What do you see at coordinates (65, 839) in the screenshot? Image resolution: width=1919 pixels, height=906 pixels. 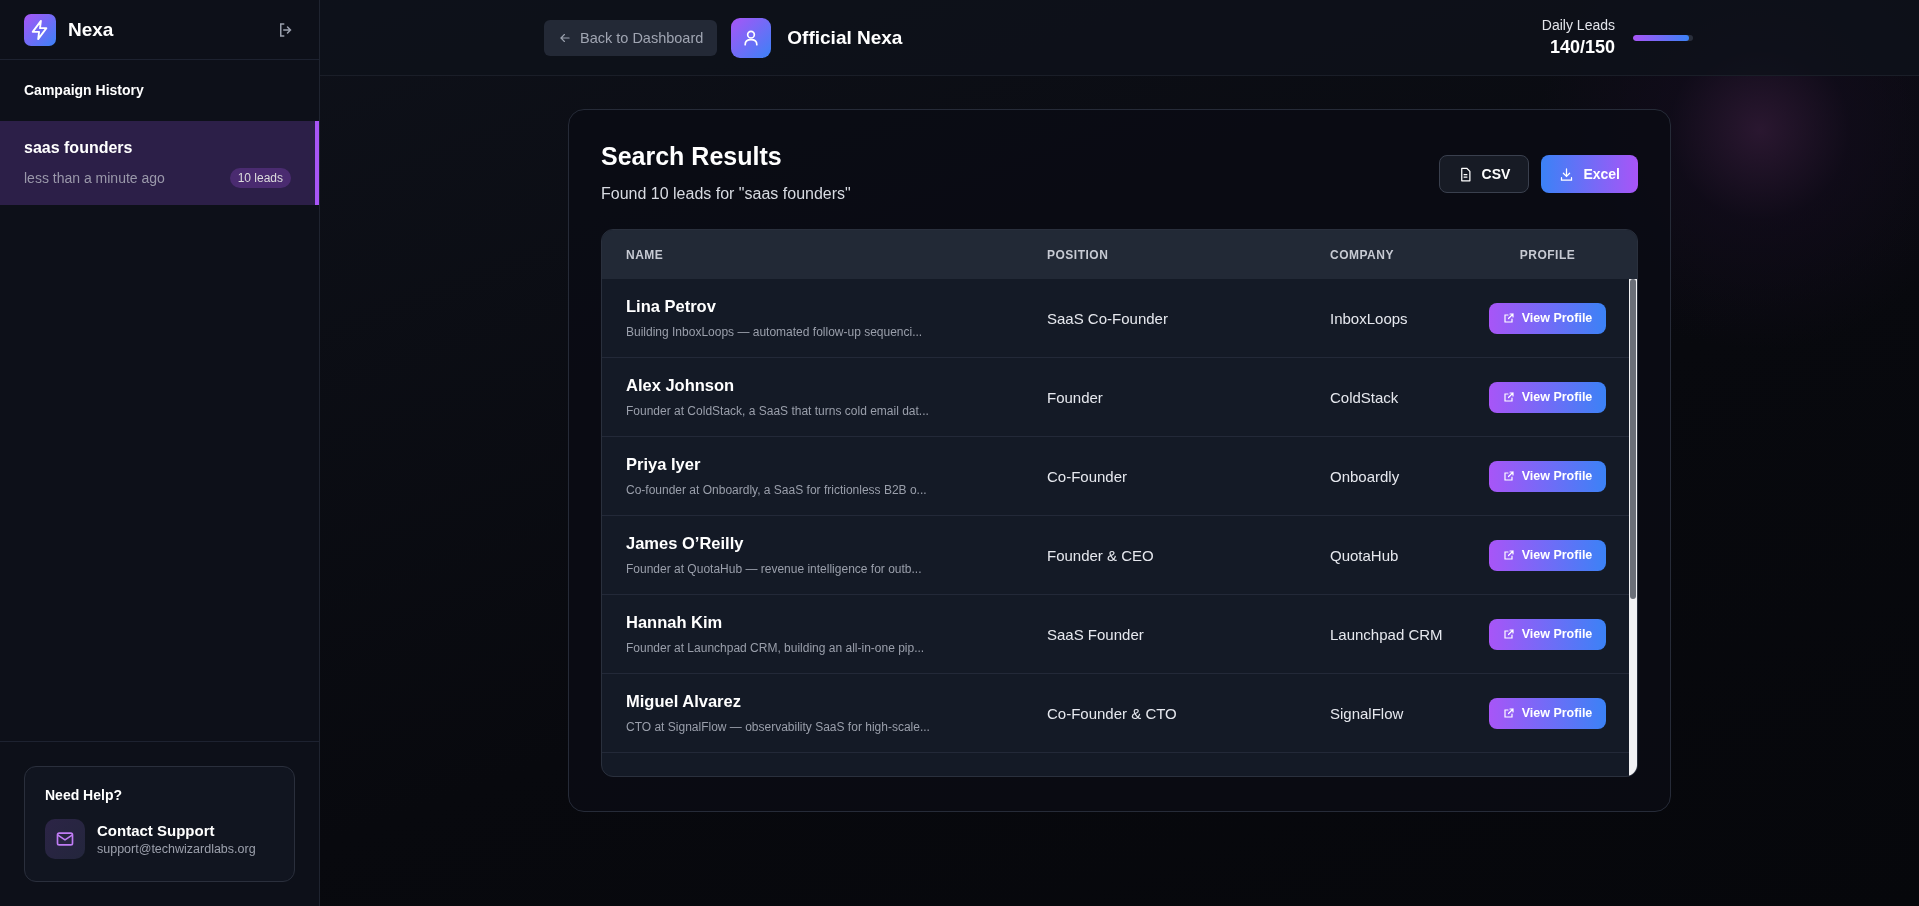 I see `mail-icon` at bounding box center [65, 839].